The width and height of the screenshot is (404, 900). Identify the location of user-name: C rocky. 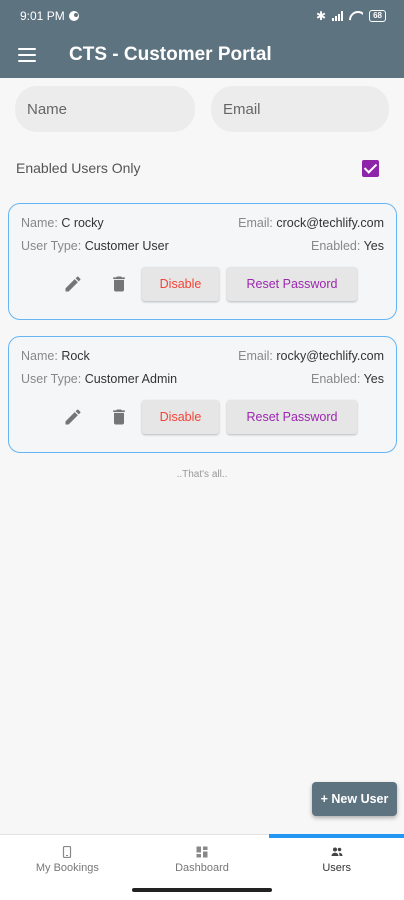
(82, 223).